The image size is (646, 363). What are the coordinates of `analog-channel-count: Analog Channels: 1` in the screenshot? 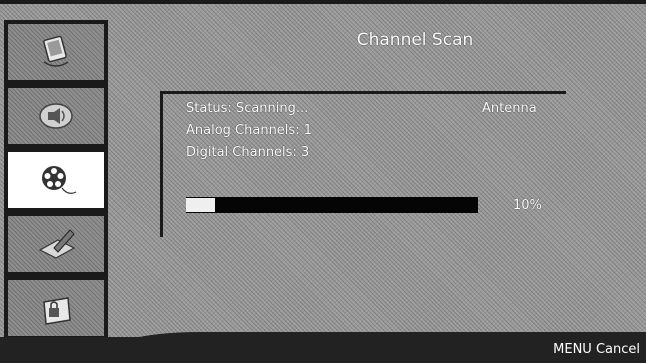 It's located at (249, 130).